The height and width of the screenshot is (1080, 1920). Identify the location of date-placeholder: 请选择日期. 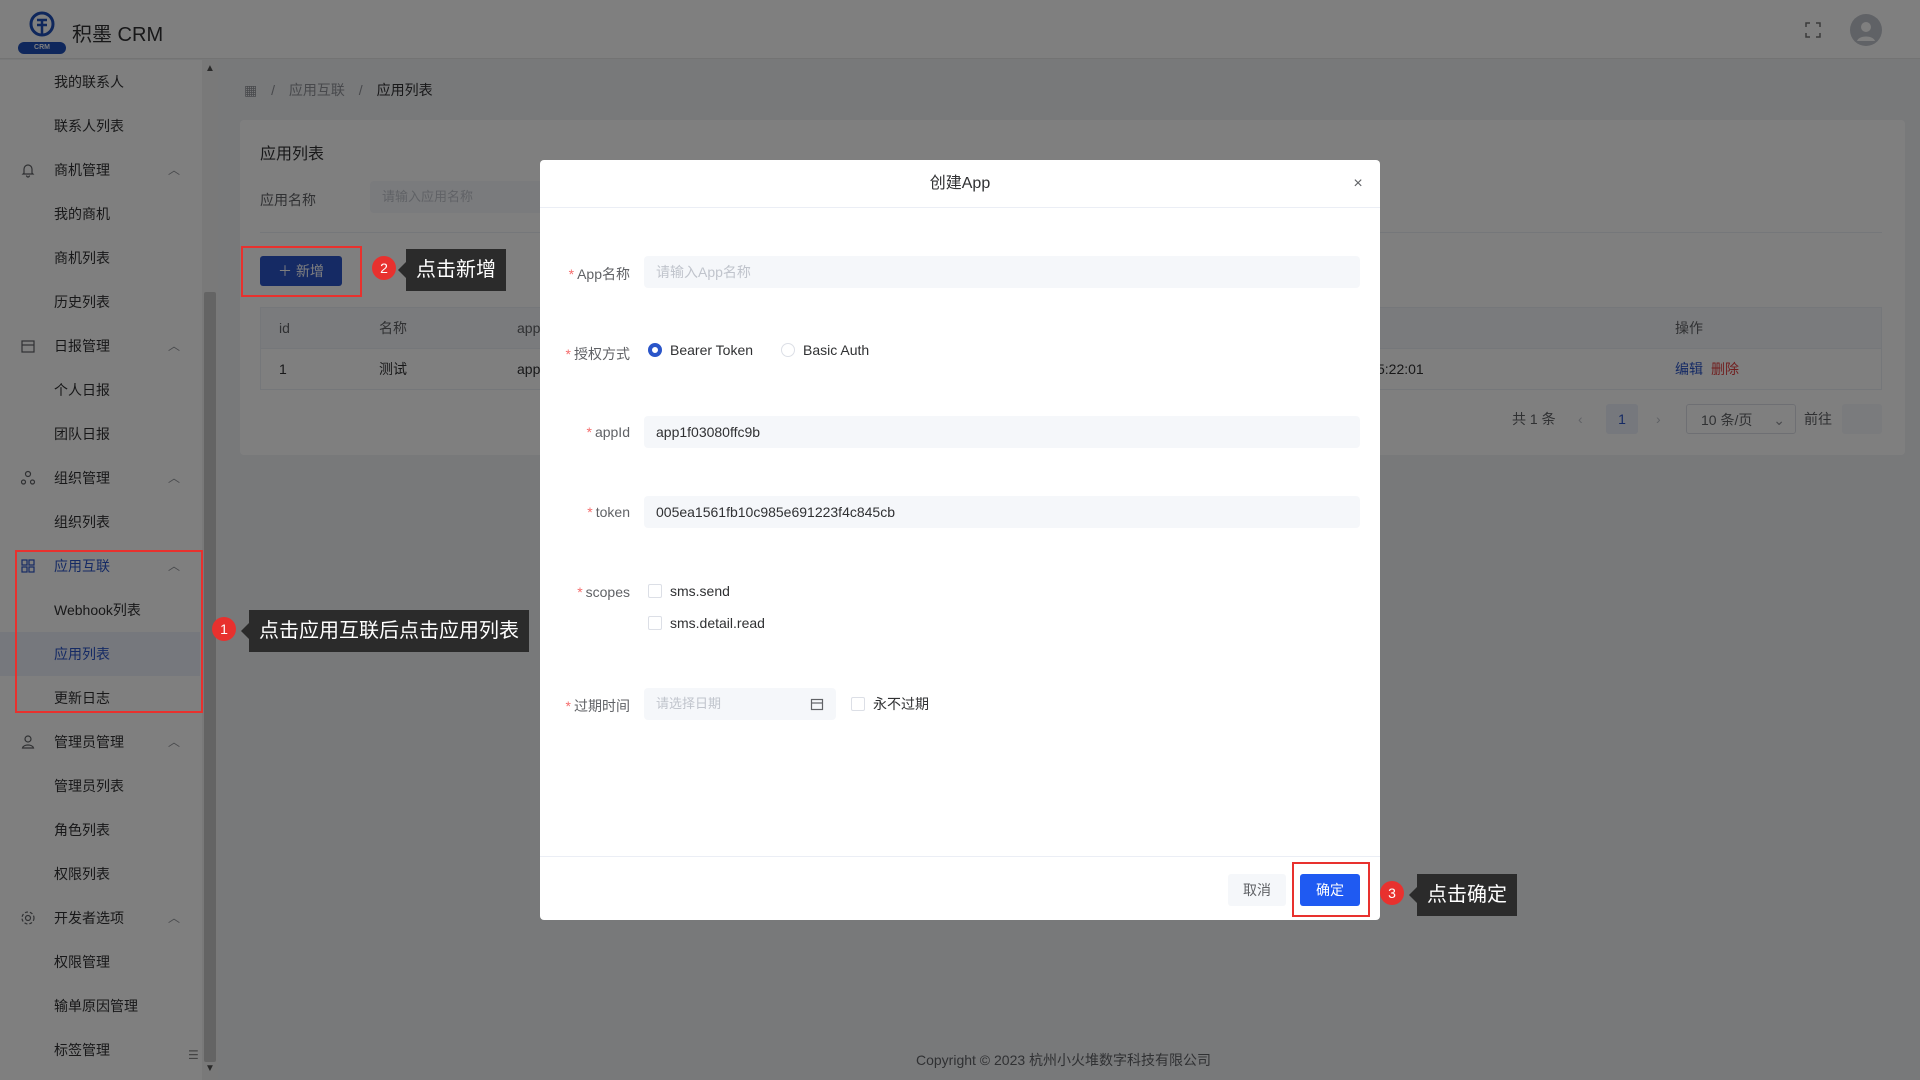
(689, 703).